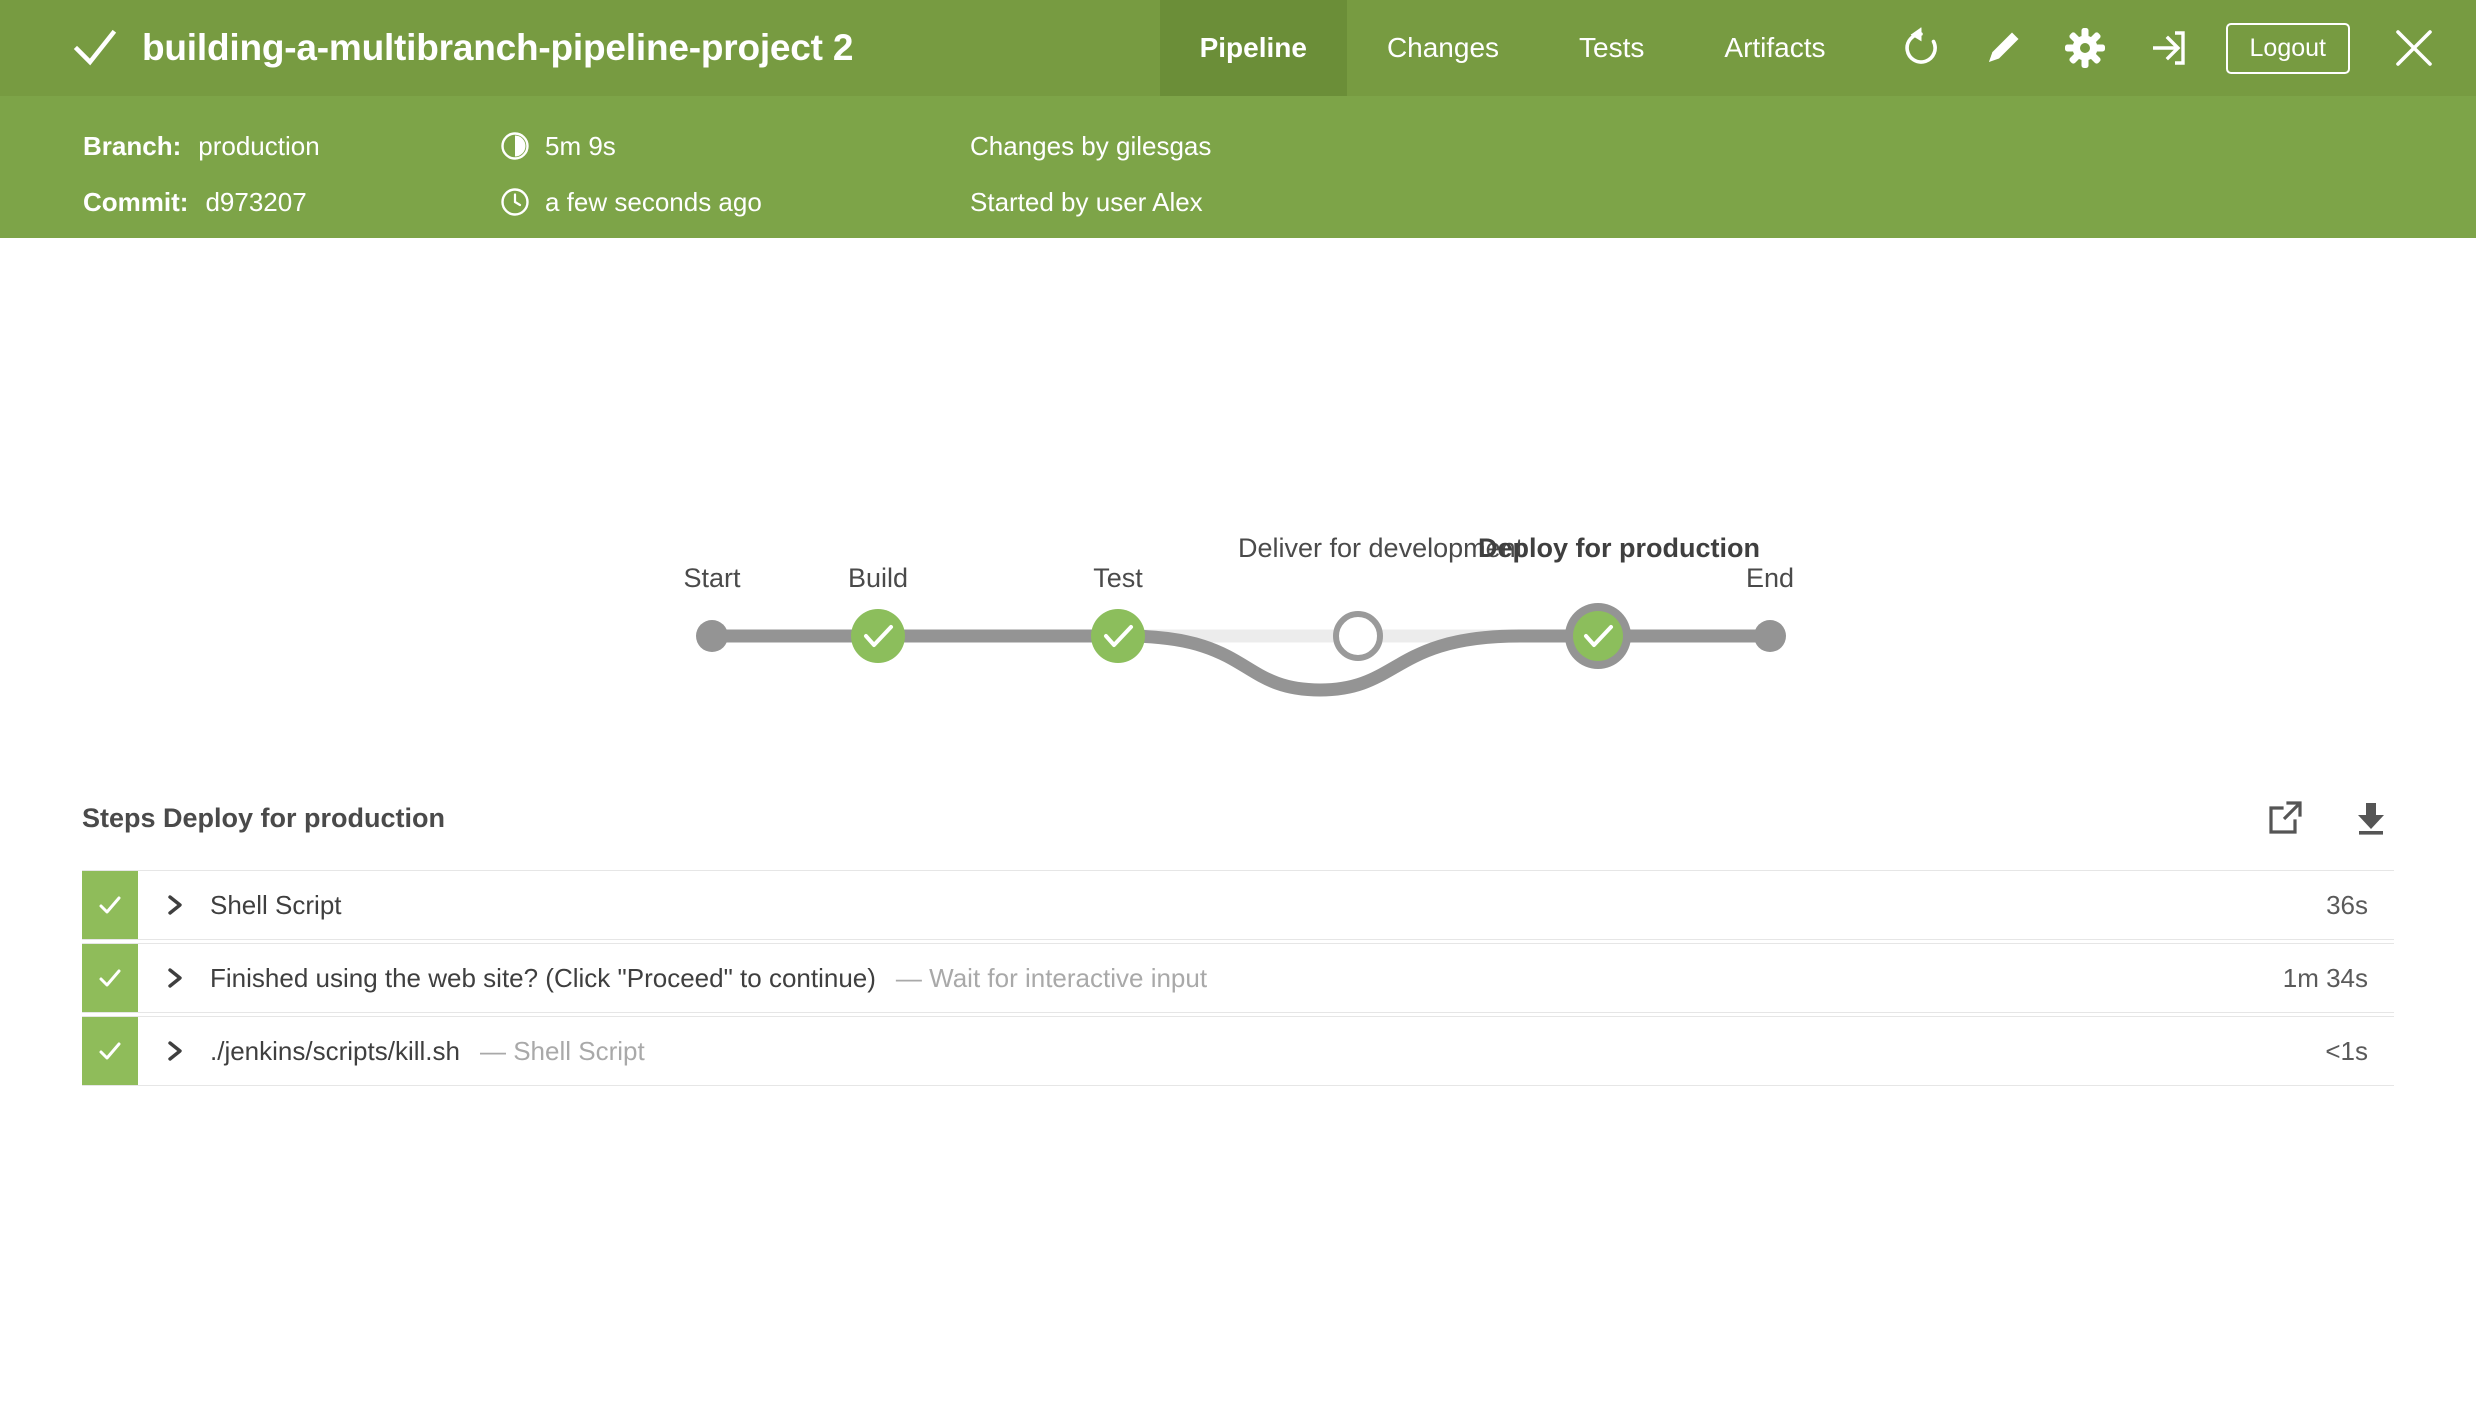  I want to click on nav-tabs: Pipeline Changes Tests Artifacts, so click(1512, 48).